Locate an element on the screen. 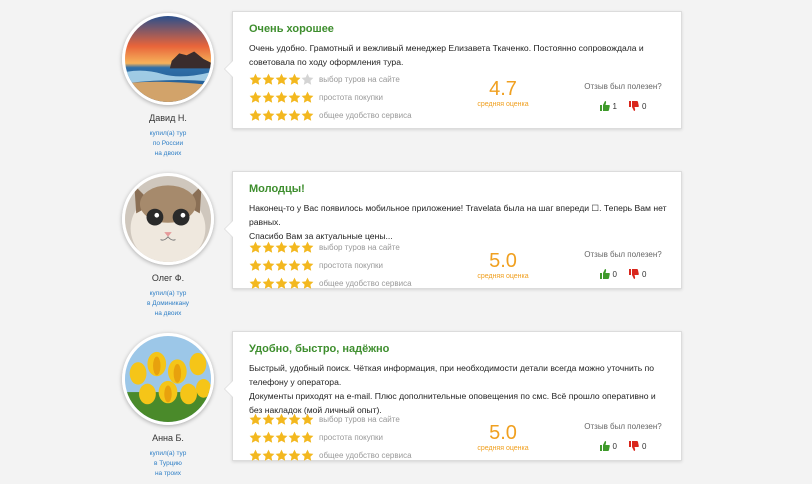 This screenshot has width=812, height=484. author-meta: купил(а) тур в Турцию на троих is located at coordinates (168, 464).